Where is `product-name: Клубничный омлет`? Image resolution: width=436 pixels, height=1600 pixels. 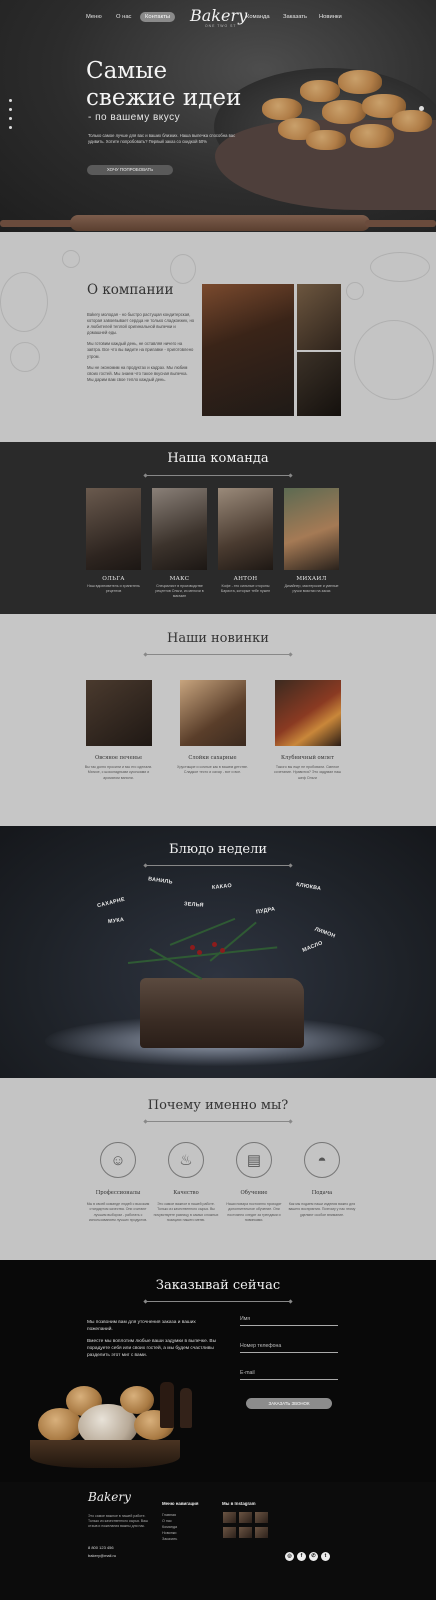
product-name: Клубничный омлет is located at coordinates (307, 758).